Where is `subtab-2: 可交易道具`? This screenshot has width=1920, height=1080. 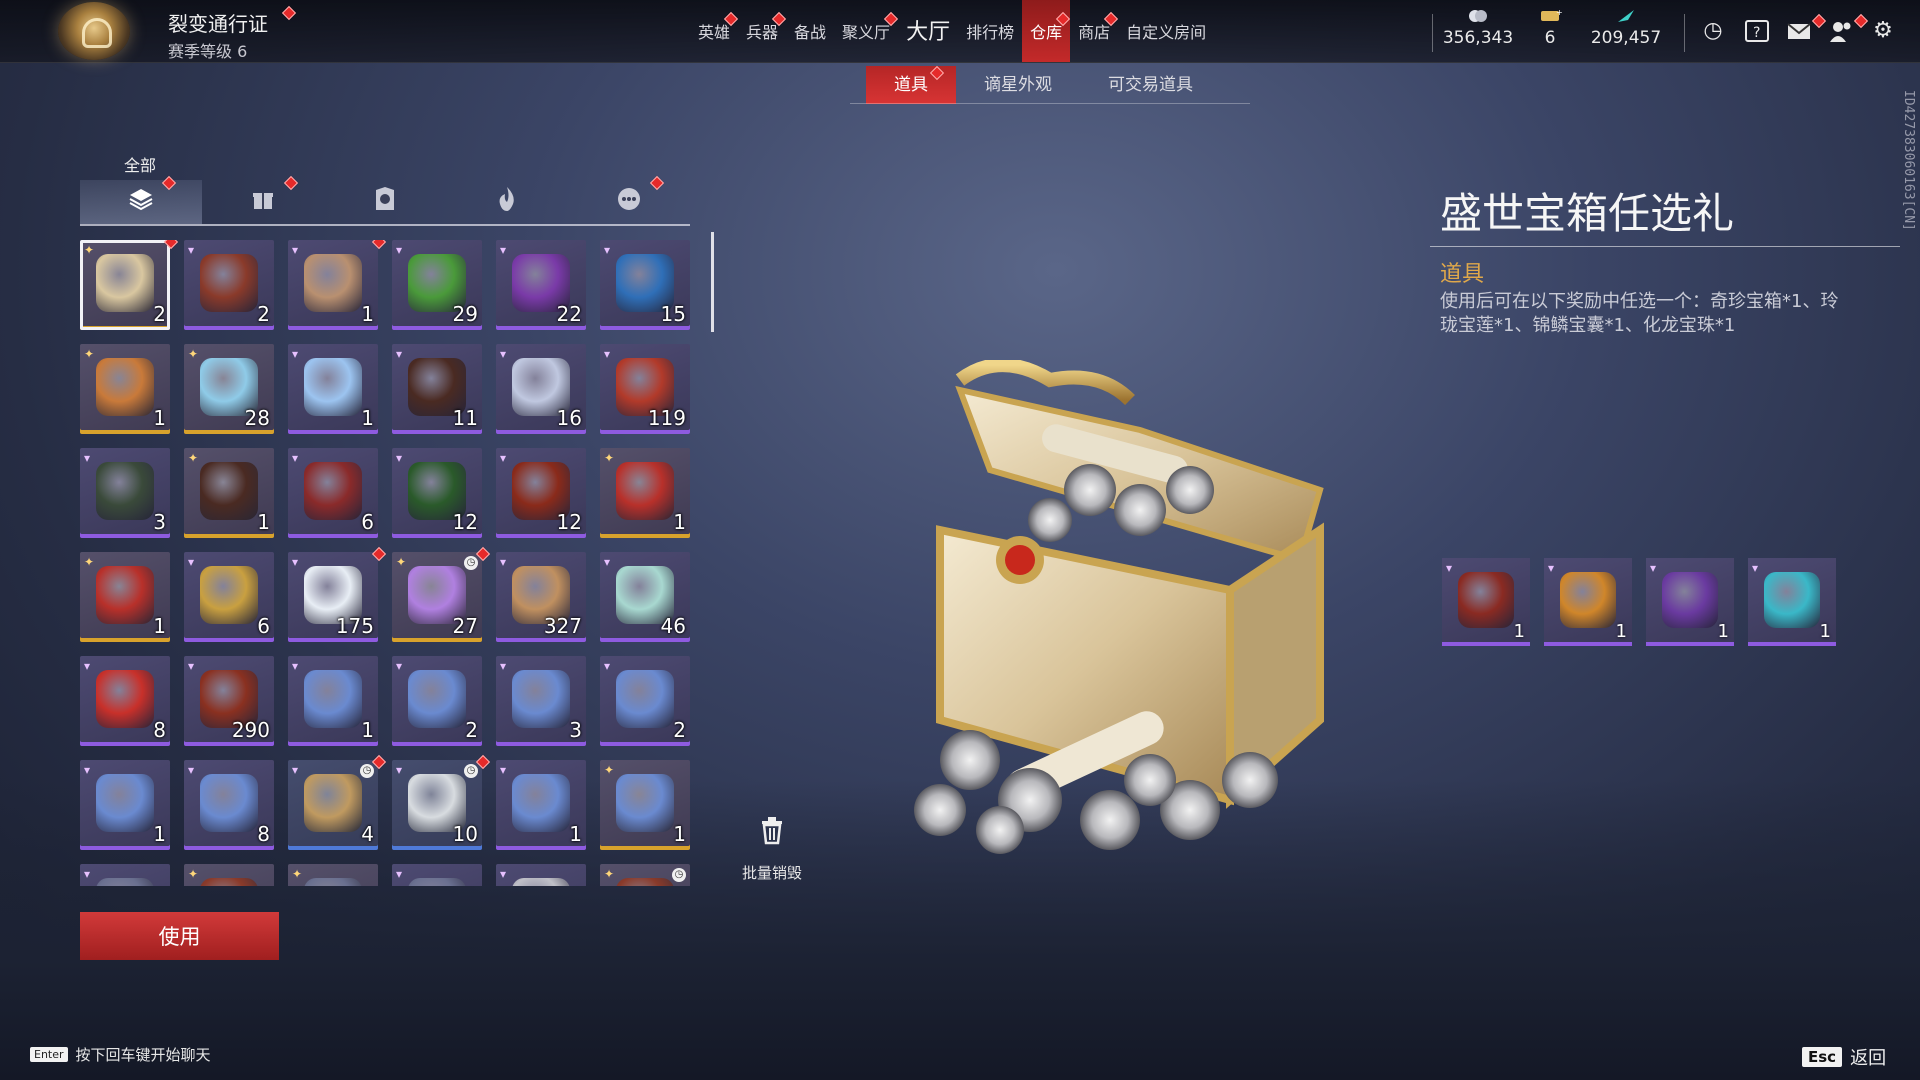 subtab-2: 可交易道具 is located at coordinates (1150, 85).